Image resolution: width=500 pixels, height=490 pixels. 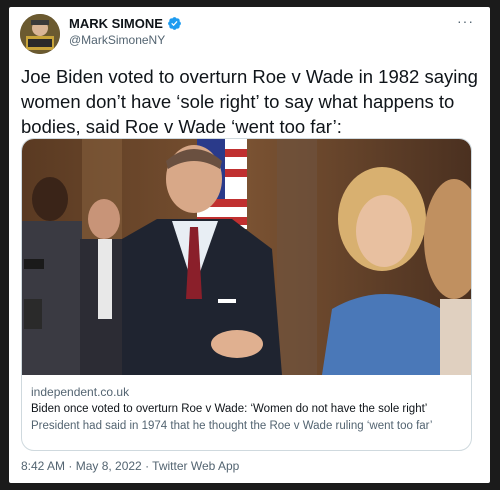 What do you see at coordinates (117, 40) in the screenshot?
I see `author-handle: @MarkSimoneNY` at bounding box center [117, 40].